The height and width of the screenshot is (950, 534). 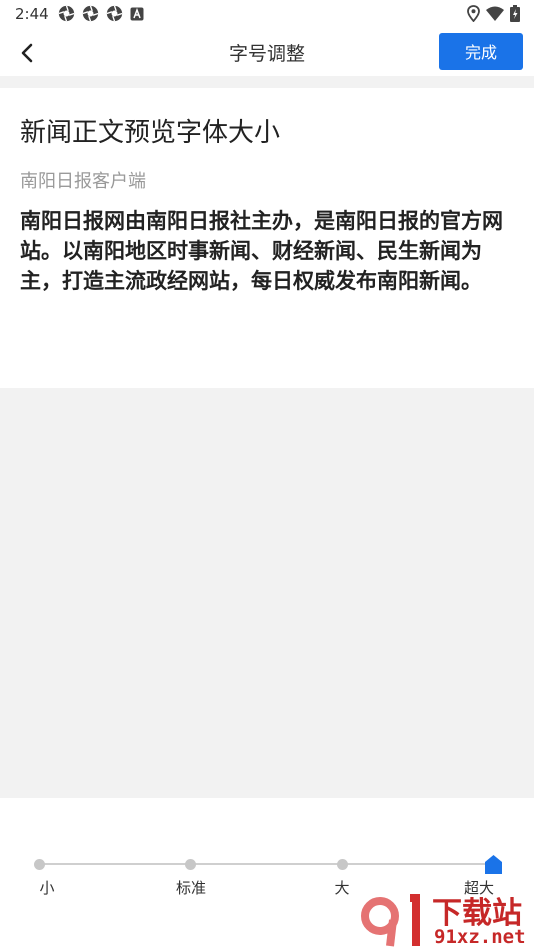 What do you see at coordinates (191, 887) in the screenshot?
I see `slider-label-standard: 标准` at bounding box center [191, 887].